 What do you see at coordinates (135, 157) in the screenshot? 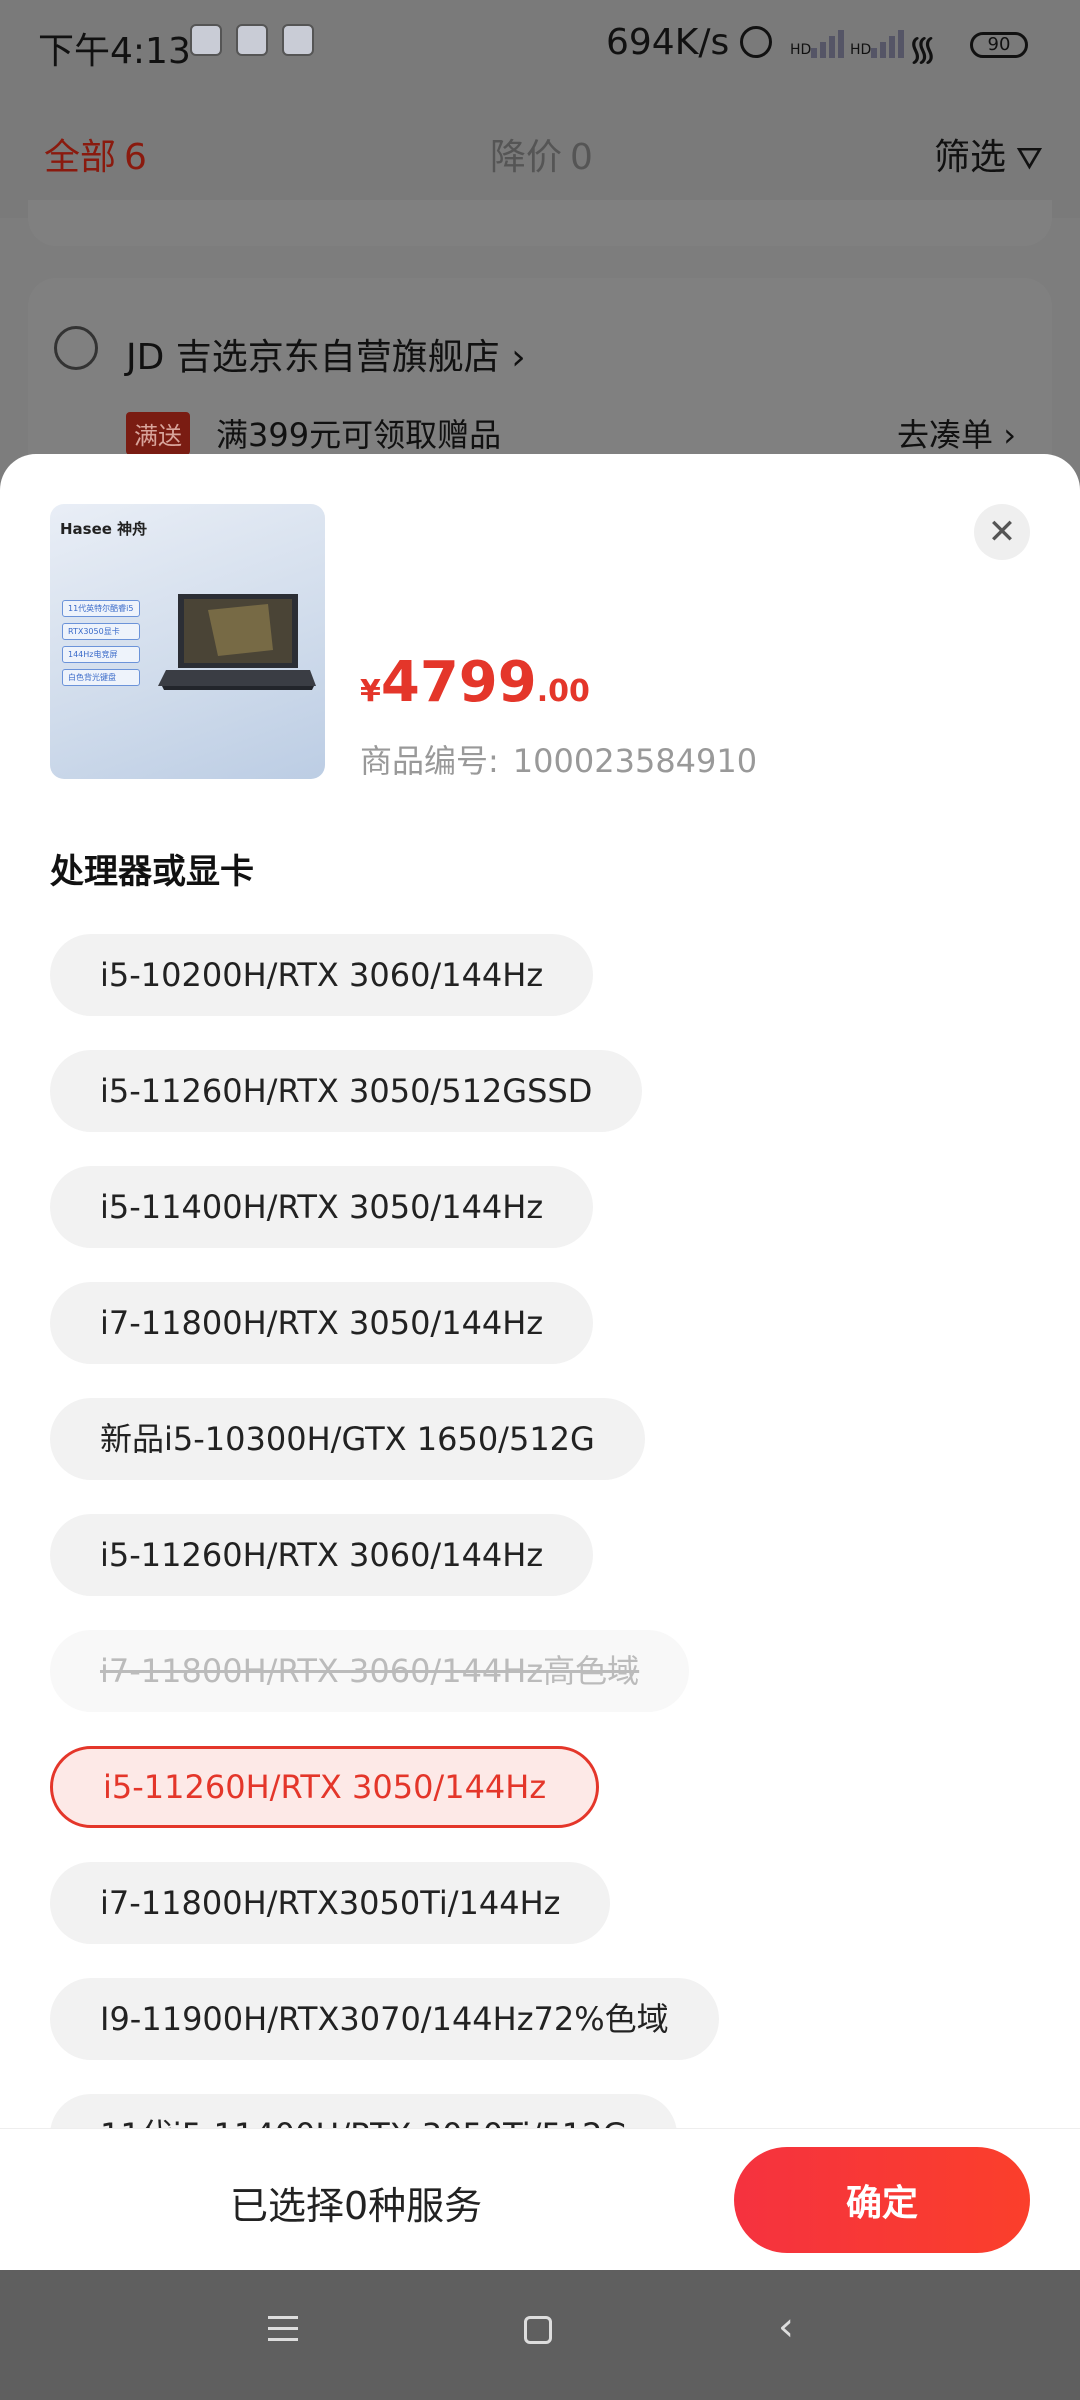
I see `tab-all-count: 6` at bounding box center [135, 157].